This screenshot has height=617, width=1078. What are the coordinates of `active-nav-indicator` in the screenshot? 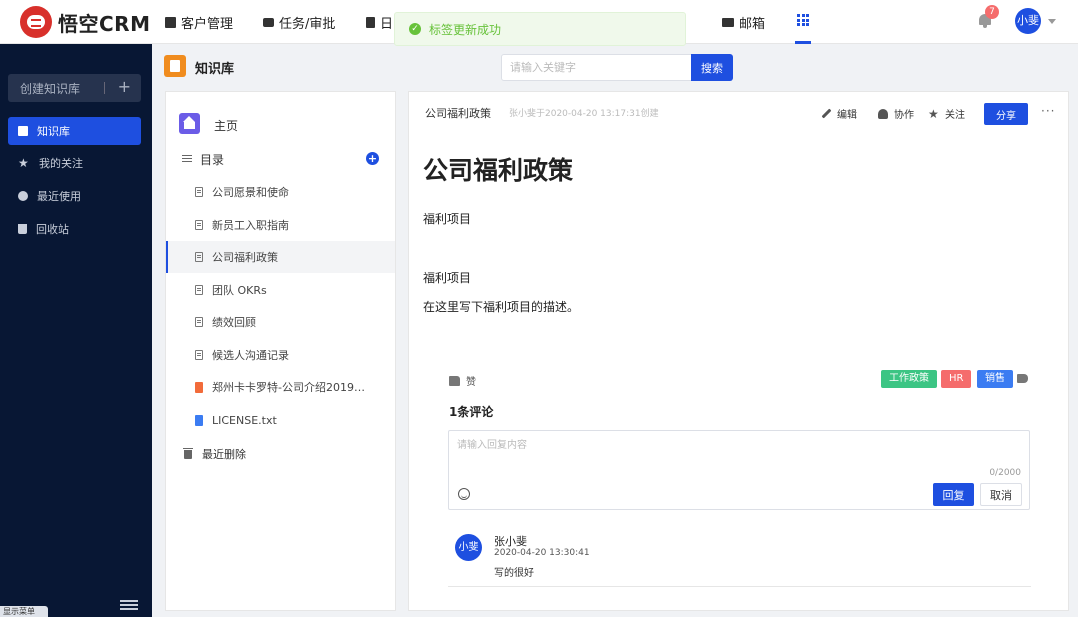 It's located at (803, 42).